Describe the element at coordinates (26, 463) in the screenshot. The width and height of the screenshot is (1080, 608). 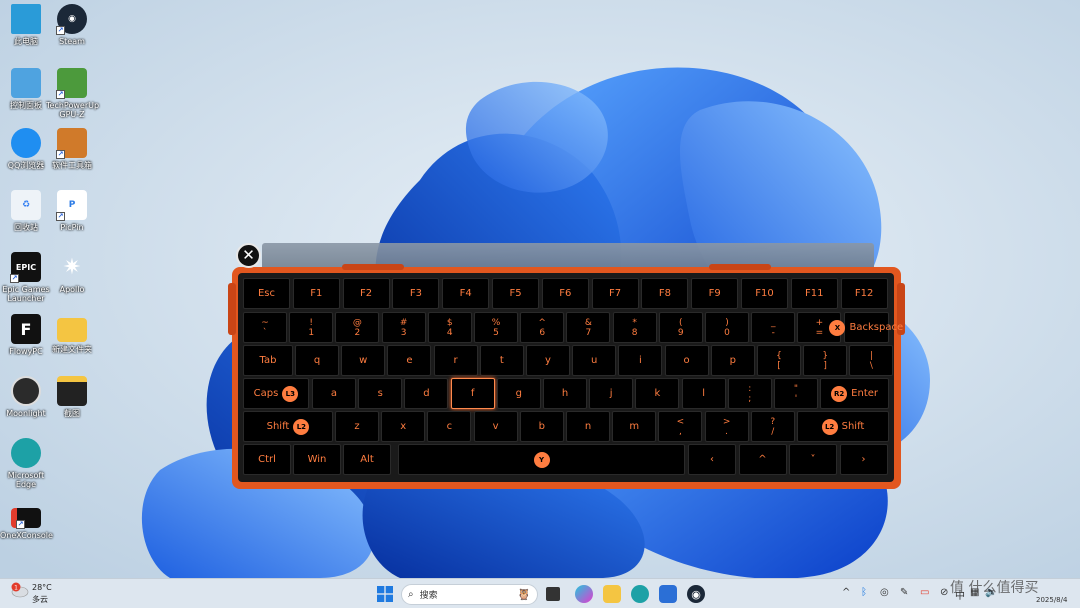
I see `desktop-icon-edge: Microsoft Edge` at that location.